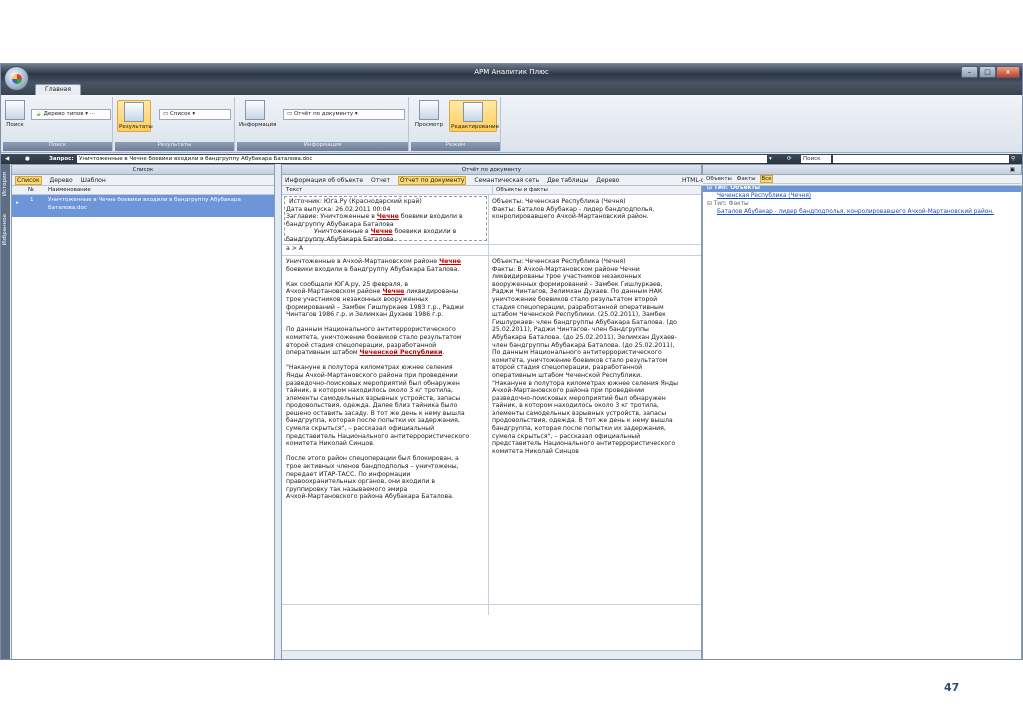  What do you see at coordinates (294, 190) in the screenshot?
I see `col-text: Текст` at bounding box center [294, 190].